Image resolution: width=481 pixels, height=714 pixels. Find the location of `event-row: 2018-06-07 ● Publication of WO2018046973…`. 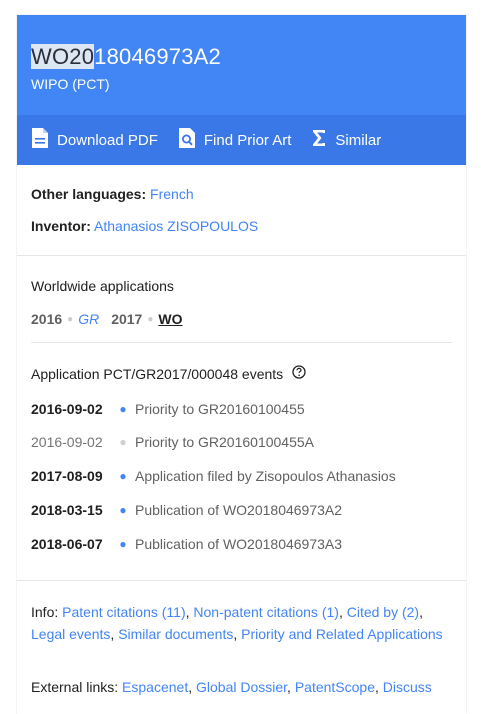

event-row: 2018-06-07 ● Publication of WO2018046973… is located at coordinates (186, 544).